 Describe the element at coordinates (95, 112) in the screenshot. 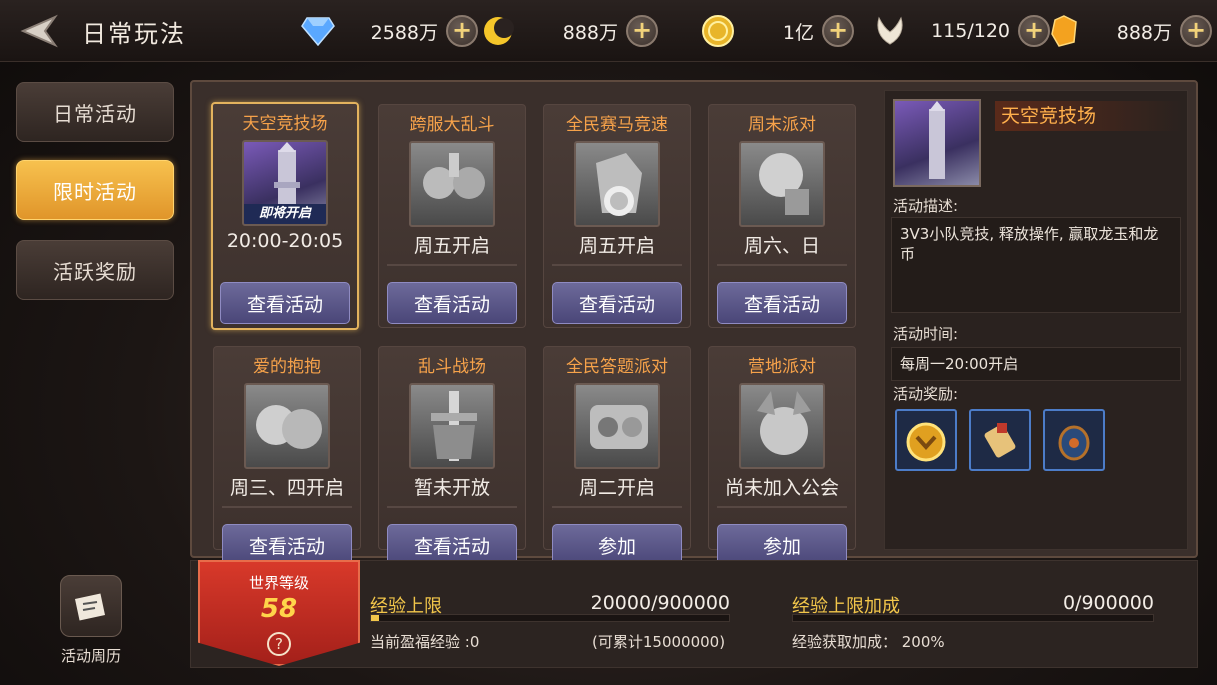

I see `tab-daily: 日常活动` at that location.